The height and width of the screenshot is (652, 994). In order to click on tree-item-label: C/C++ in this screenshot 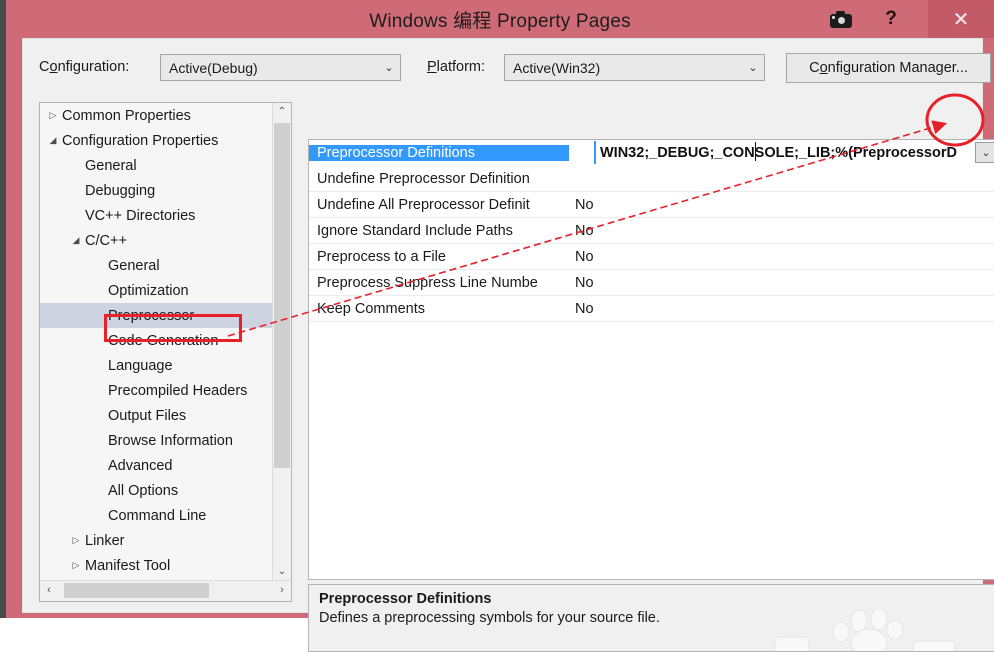, I will do `click(106, 240)`.